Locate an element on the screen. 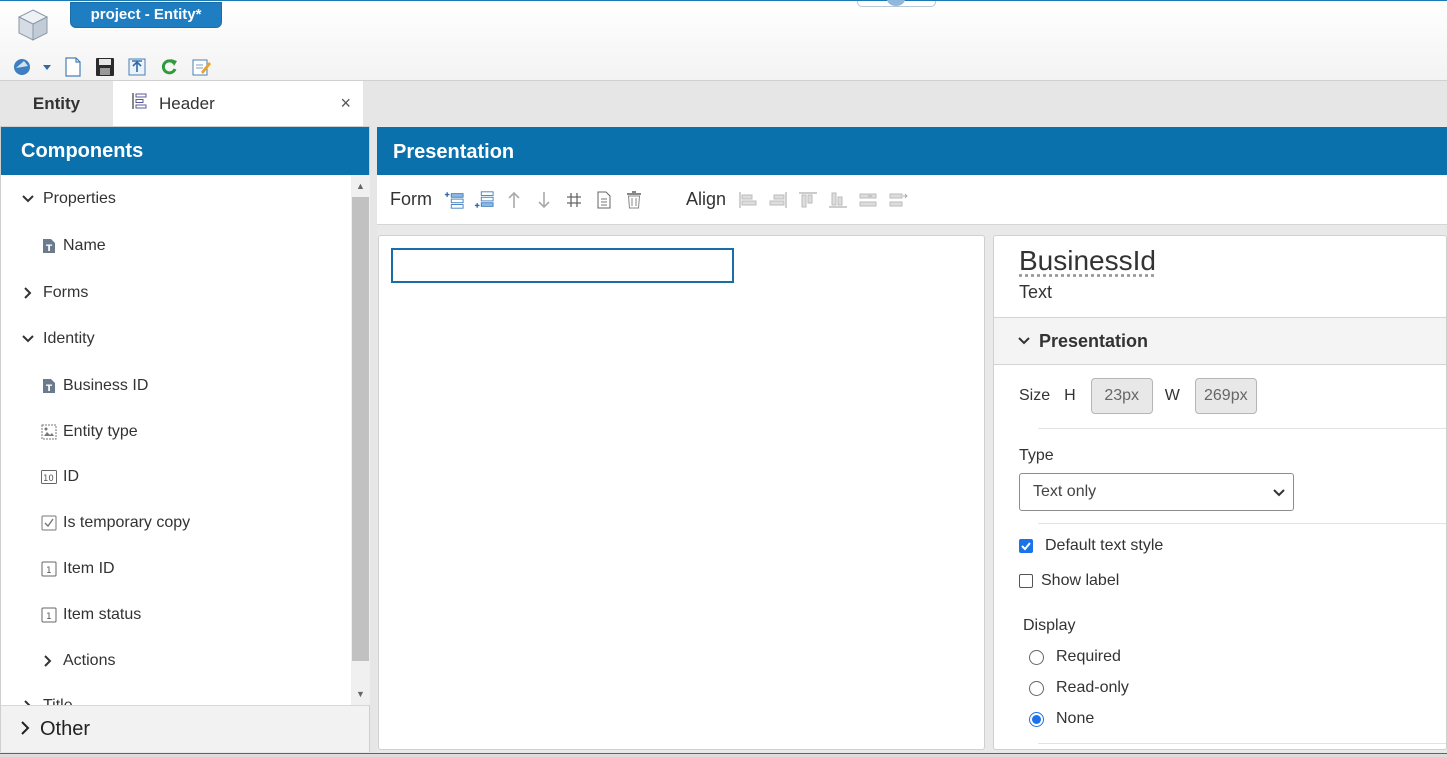 Image resolution: width=1447 pixels, height=757 pixels. document-properties-icon is located at coordinates (604, 200).